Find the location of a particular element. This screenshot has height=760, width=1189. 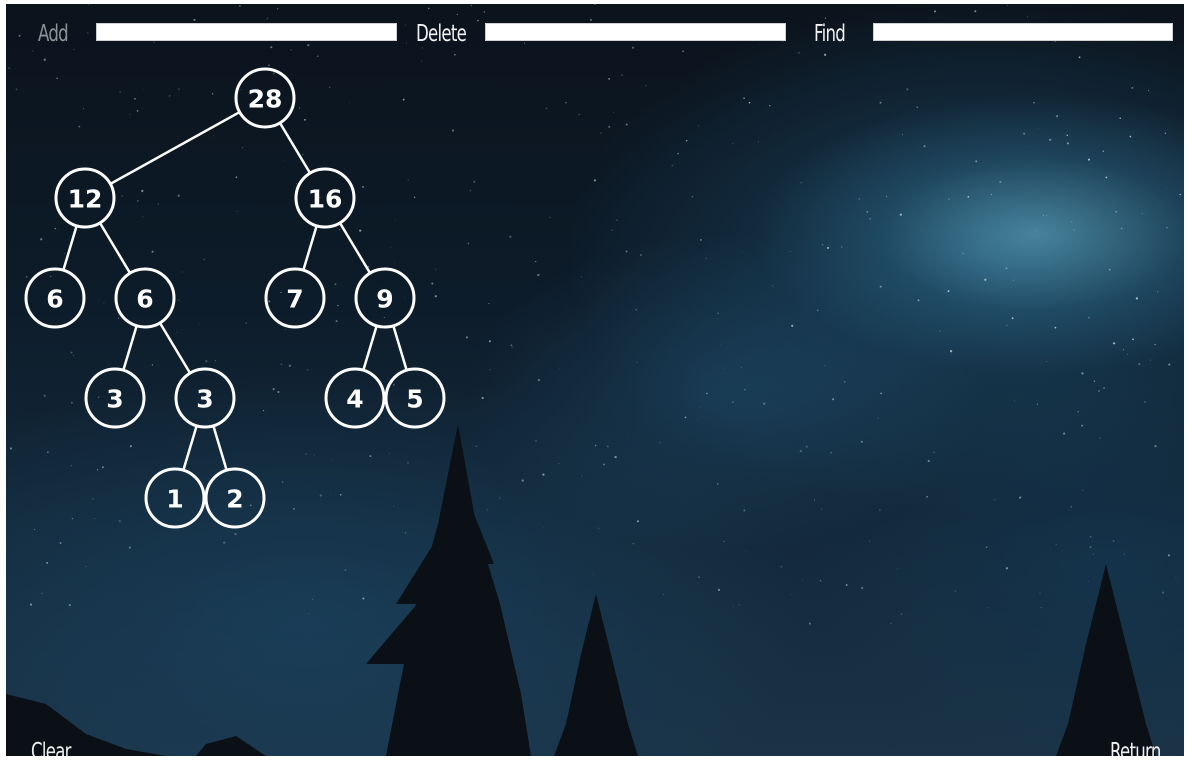

tree-node-value: 1 is located at coordinates (174, 499).